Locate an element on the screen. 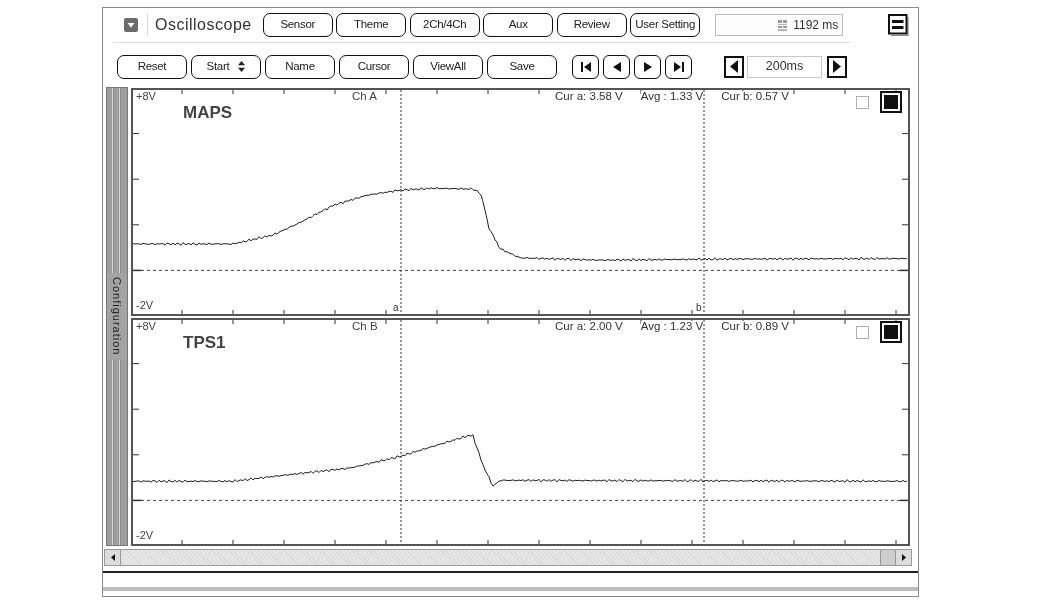  channel-label: Ch A is located at coordinates (364, 97).